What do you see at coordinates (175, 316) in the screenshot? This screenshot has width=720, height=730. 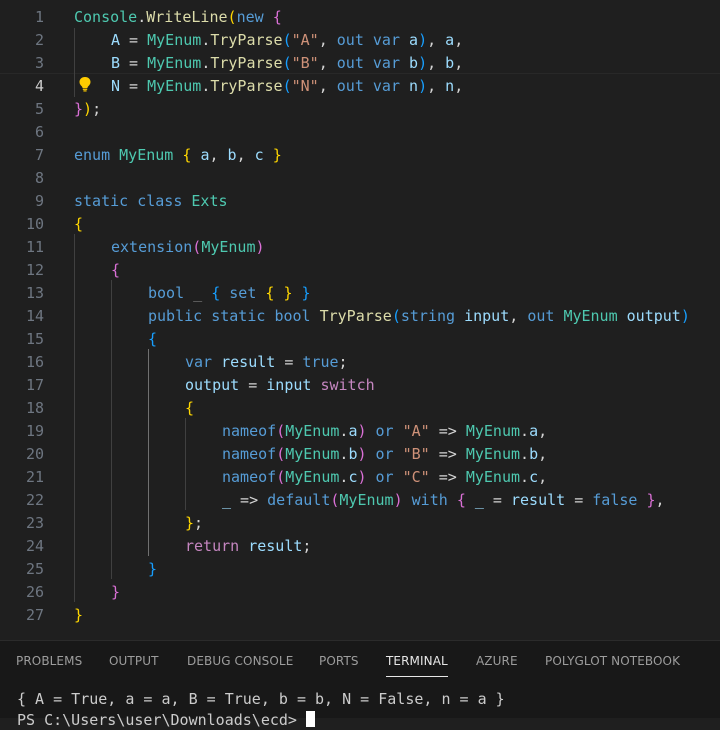 I see `code-token: public` at bounding box center [175, 316].